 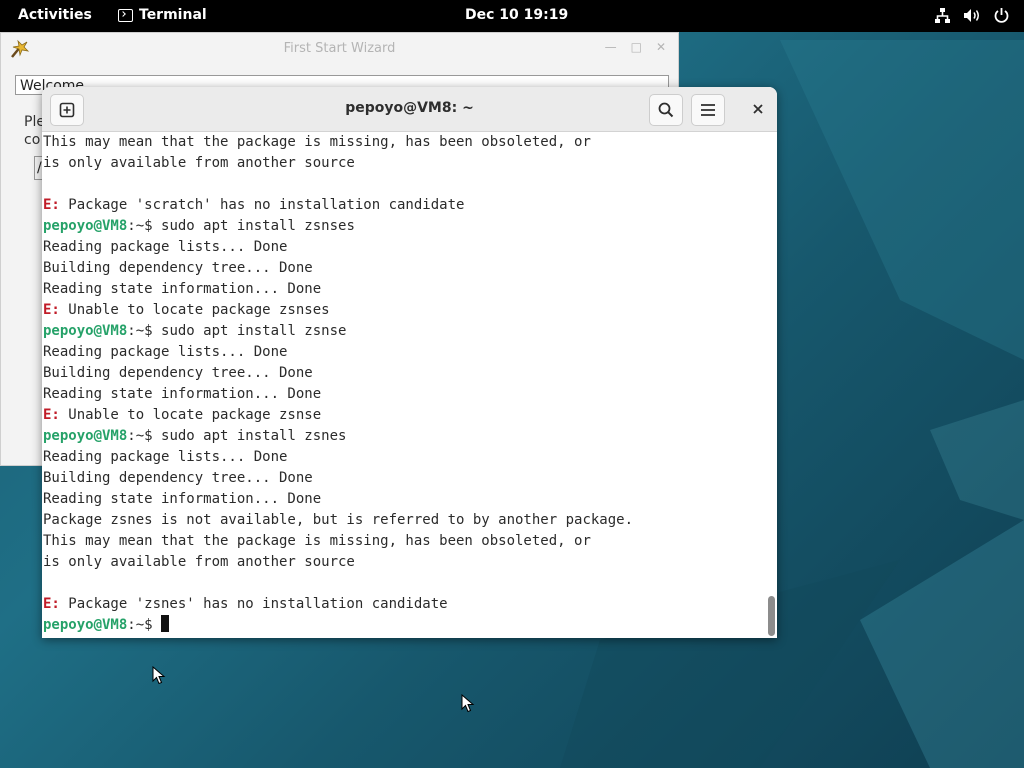 I want to click on terminal-line: E: Unable to locate package zsnse, so click(x=403, y=415).